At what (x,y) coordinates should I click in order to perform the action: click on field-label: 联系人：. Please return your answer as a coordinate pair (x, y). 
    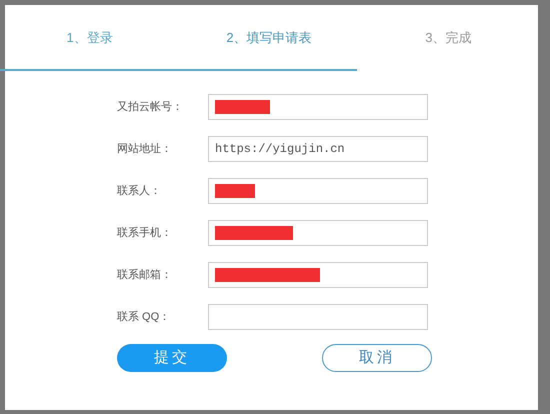
    Looking at the image, I should click on (139, 191).